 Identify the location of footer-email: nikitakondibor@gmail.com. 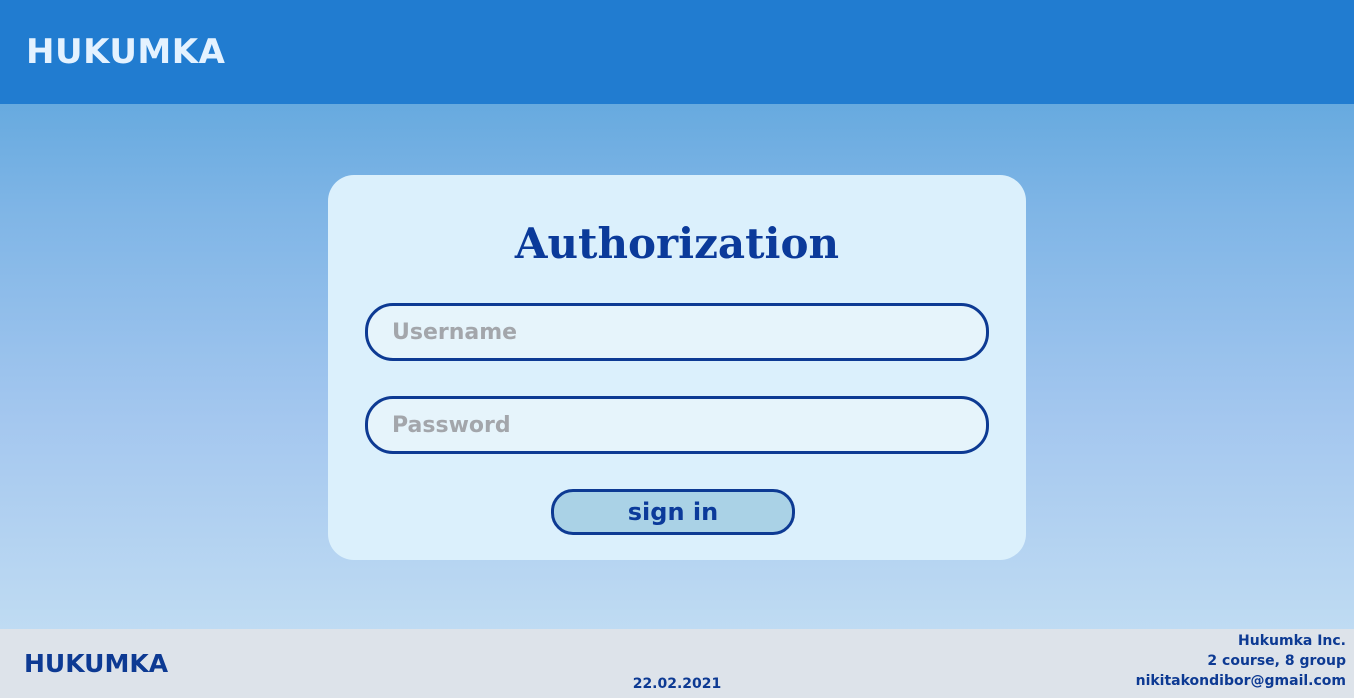
(1240, 681).